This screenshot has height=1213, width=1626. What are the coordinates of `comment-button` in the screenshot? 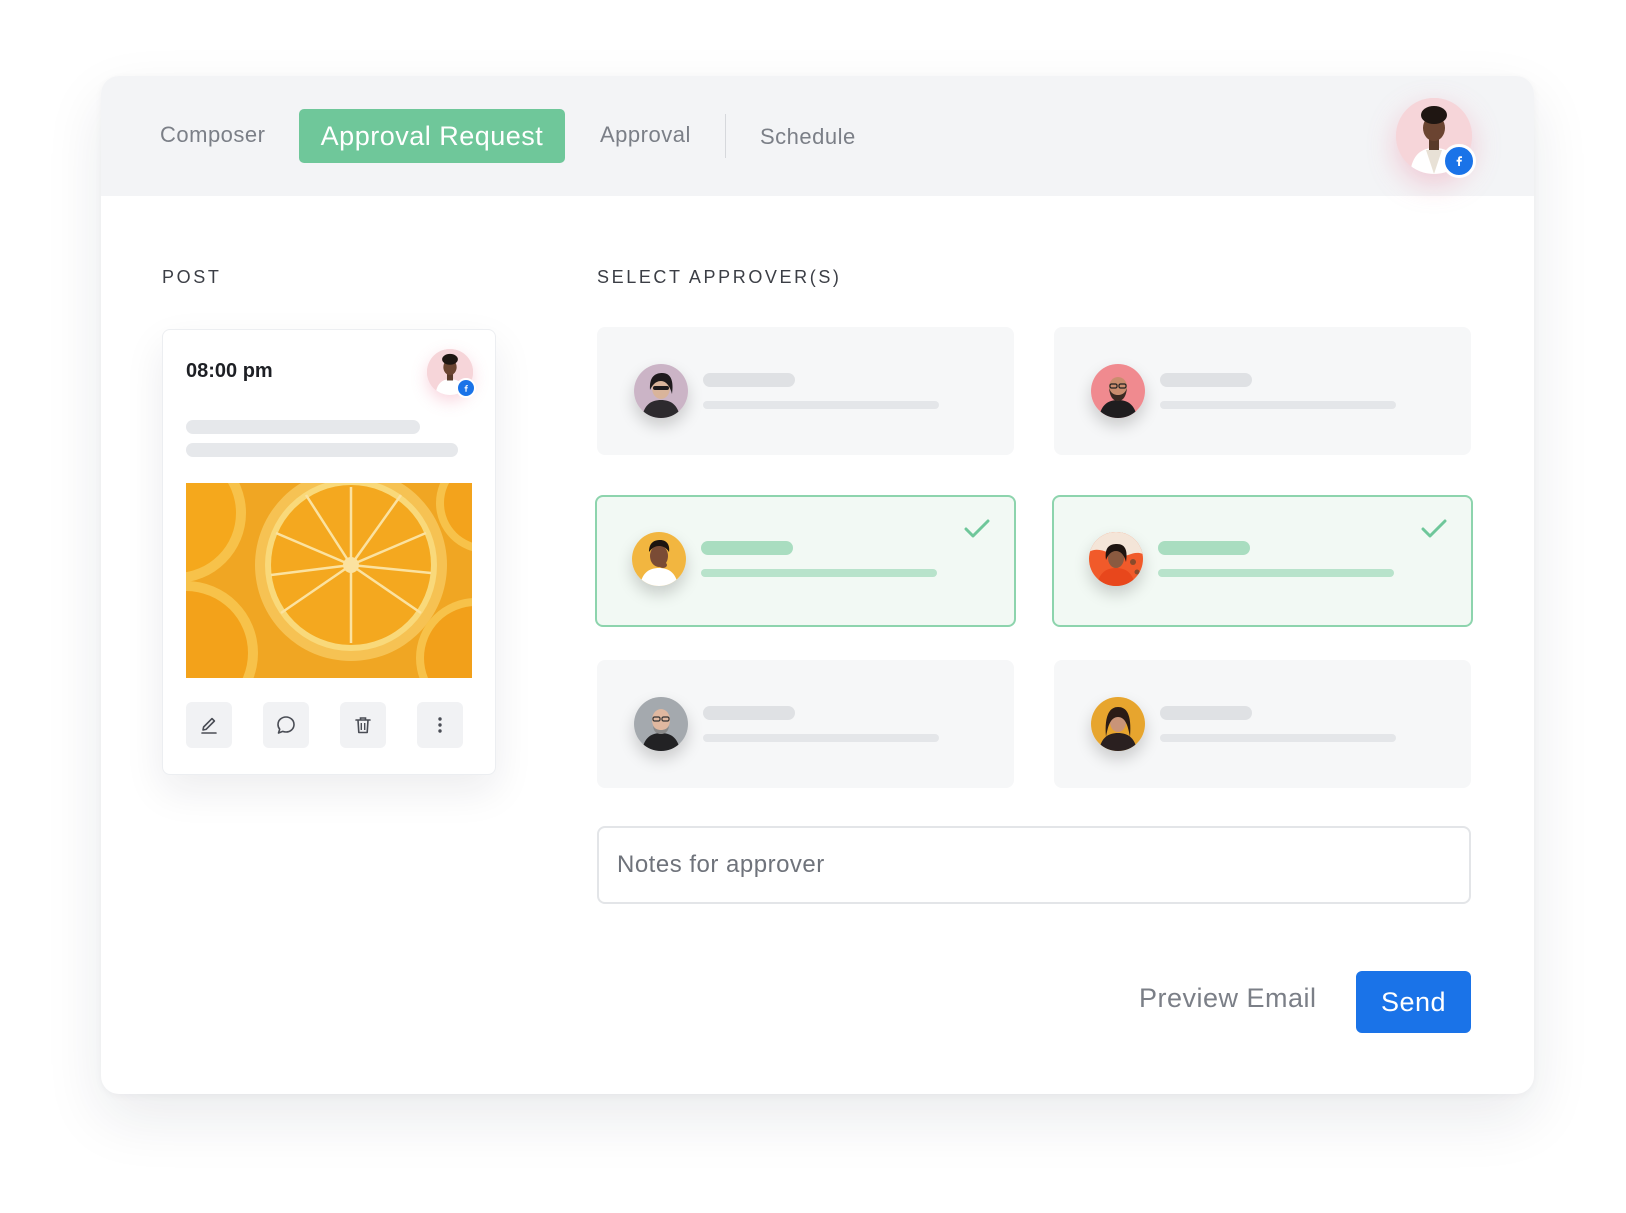 It's located at (286, 725).